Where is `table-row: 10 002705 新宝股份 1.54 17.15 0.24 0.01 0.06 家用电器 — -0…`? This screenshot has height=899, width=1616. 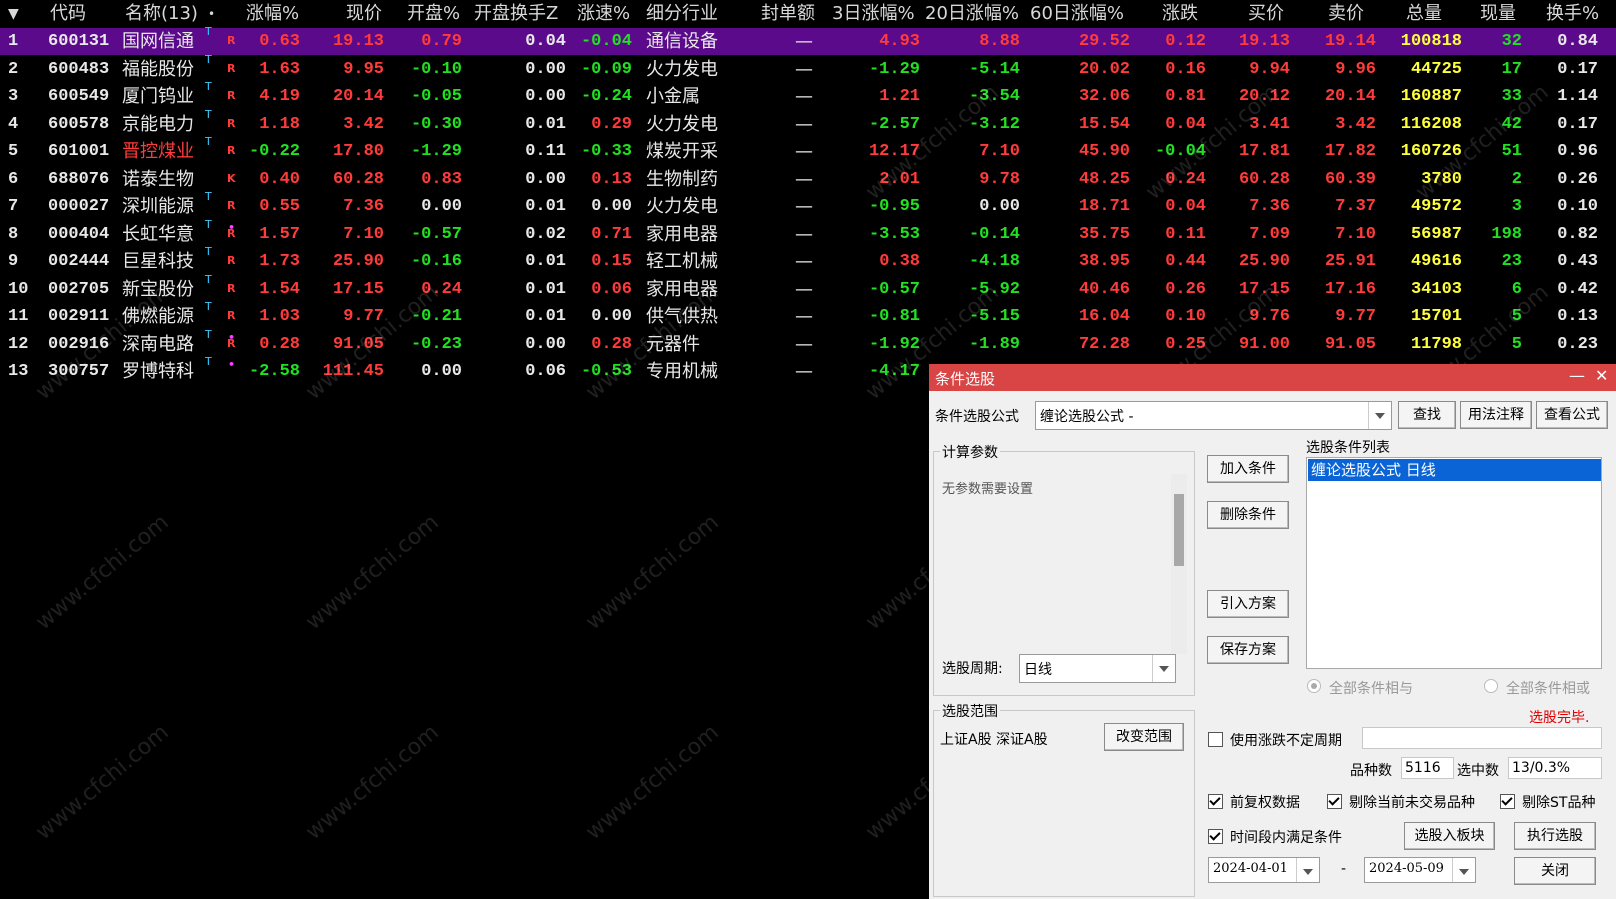 table-row: 10 002705 新宝股份 1.54 17.15 0.24 0.01 0.06 家用电器 — -0… is located at coordinates (808, 288).